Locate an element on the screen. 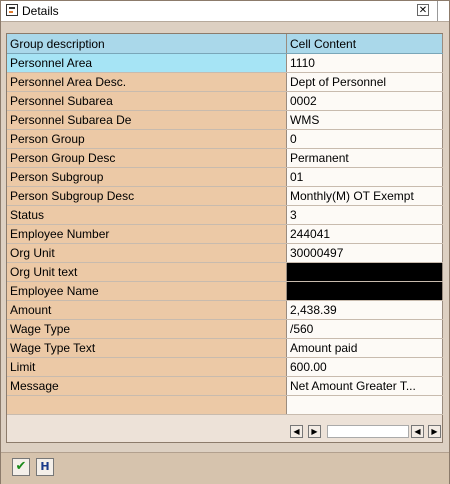 The image size is (450, 484). table-row: Person Subgroup 01 is located at coordinates (225, 177).